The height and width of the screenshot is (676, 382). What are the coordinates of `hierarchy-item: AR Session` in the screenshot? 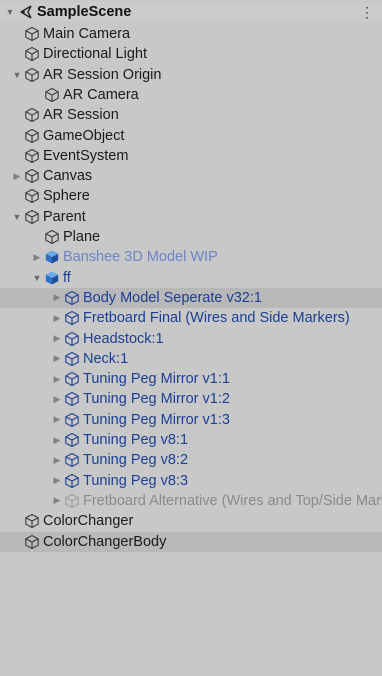 It's located at (191, 115).